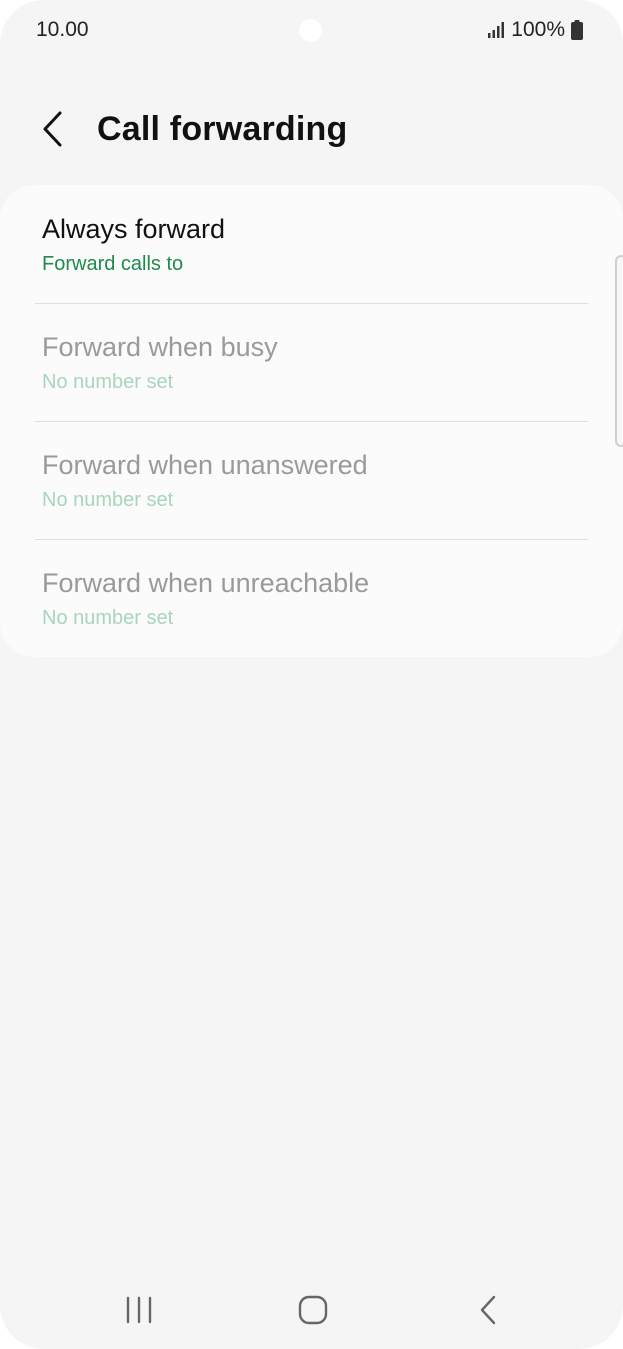 This screenshot has width=623, height=1349. I want to click on scrollbar, so click(619, 351).